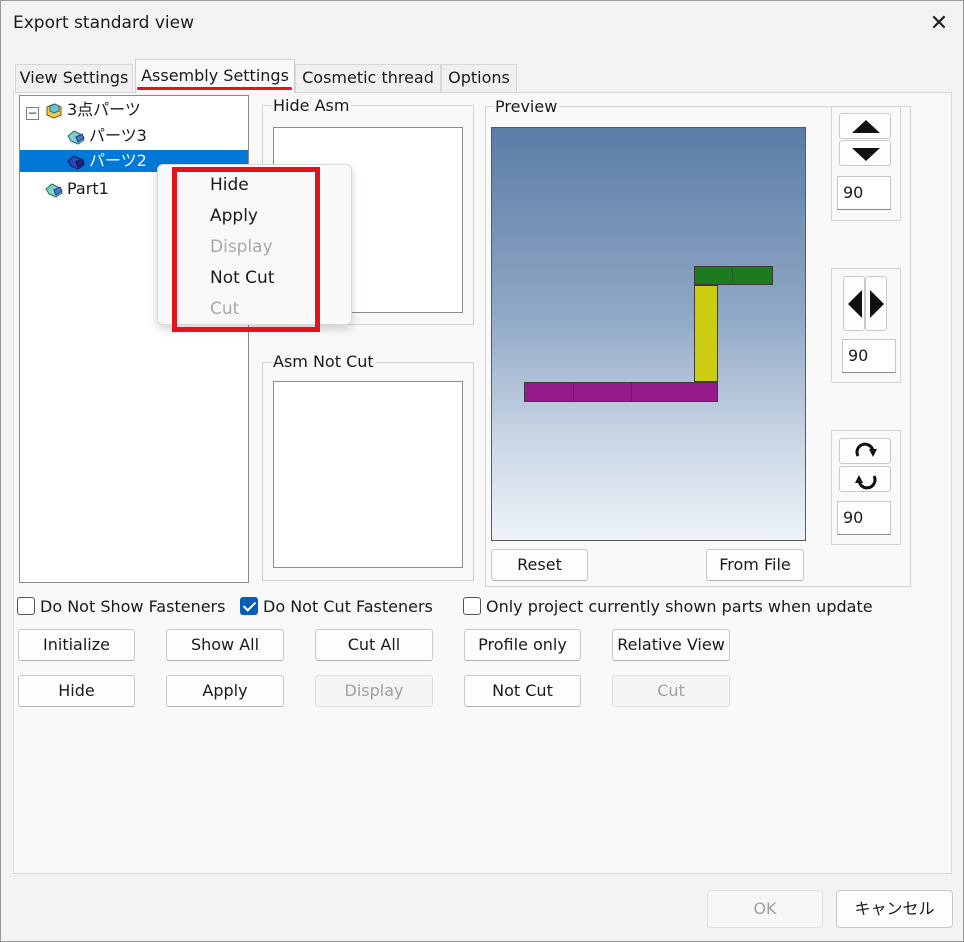 The image size is (964, 942). I want to click on rotate-right-button, so click(876, 303).